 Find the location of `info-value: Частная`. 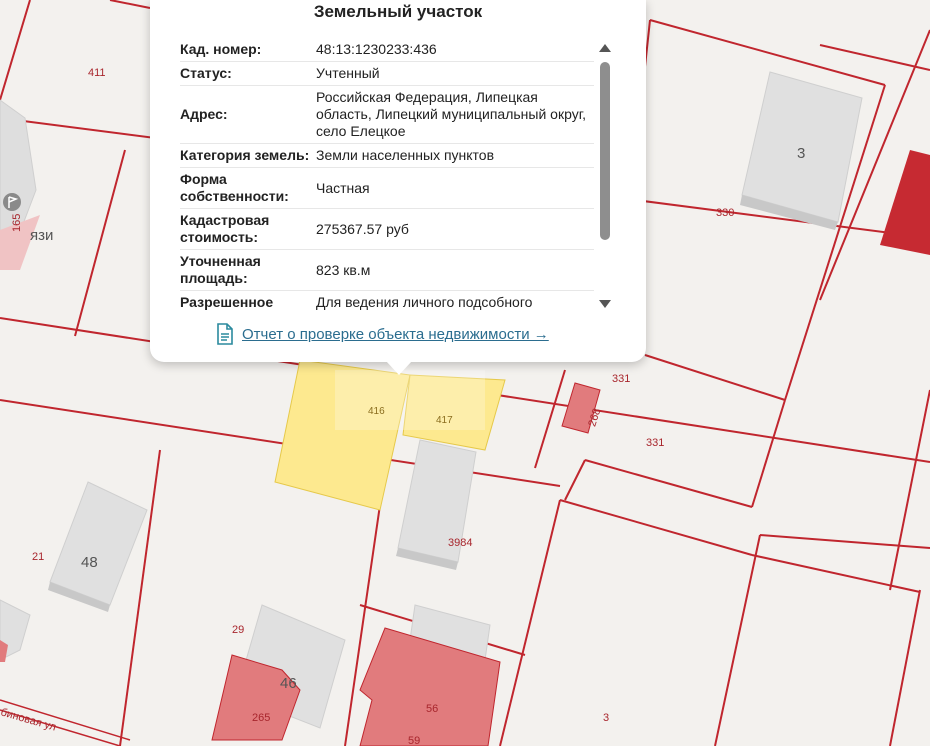

info-value: Частная is located at coordinates (343, 187).